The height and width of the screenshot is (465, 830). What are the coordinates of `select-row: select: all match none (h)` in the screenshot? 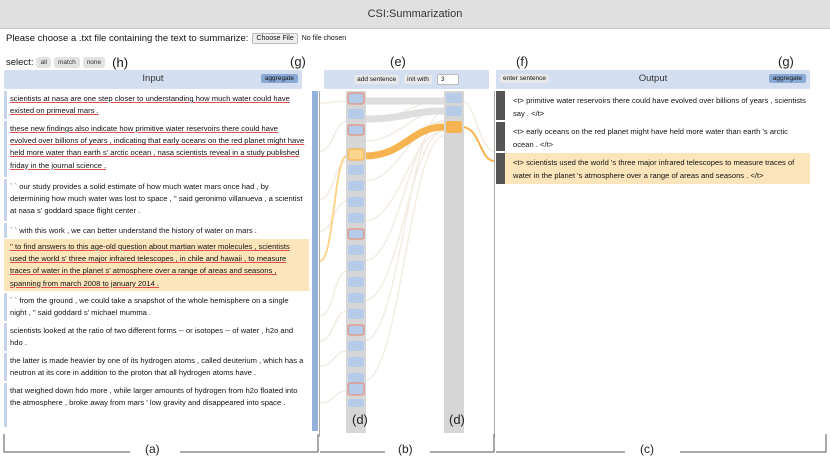 It's located at (67, 62).